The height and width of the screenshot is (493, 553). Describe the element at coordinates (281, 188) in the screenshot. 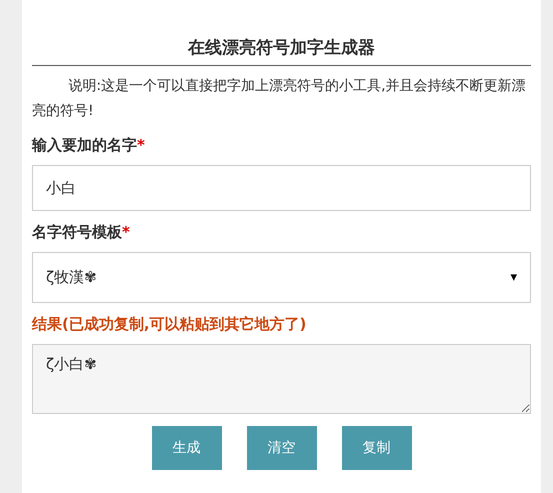

I see `name-input: 小白` at that location.